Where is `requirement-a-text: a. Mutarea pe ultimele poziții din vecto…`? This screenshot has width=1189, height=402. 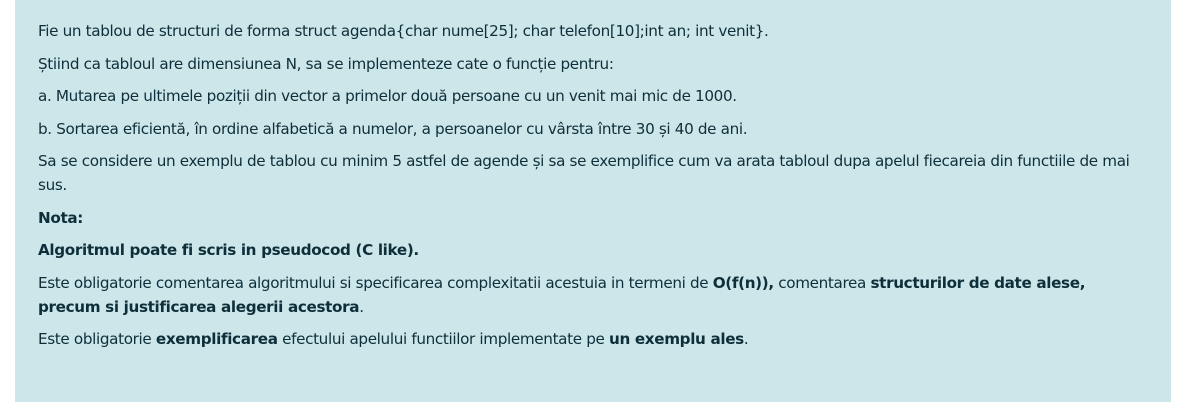
requirement-a-text: a. Mutarea pe ultimele poziții din vecto… is located at coordinates (387, 96).